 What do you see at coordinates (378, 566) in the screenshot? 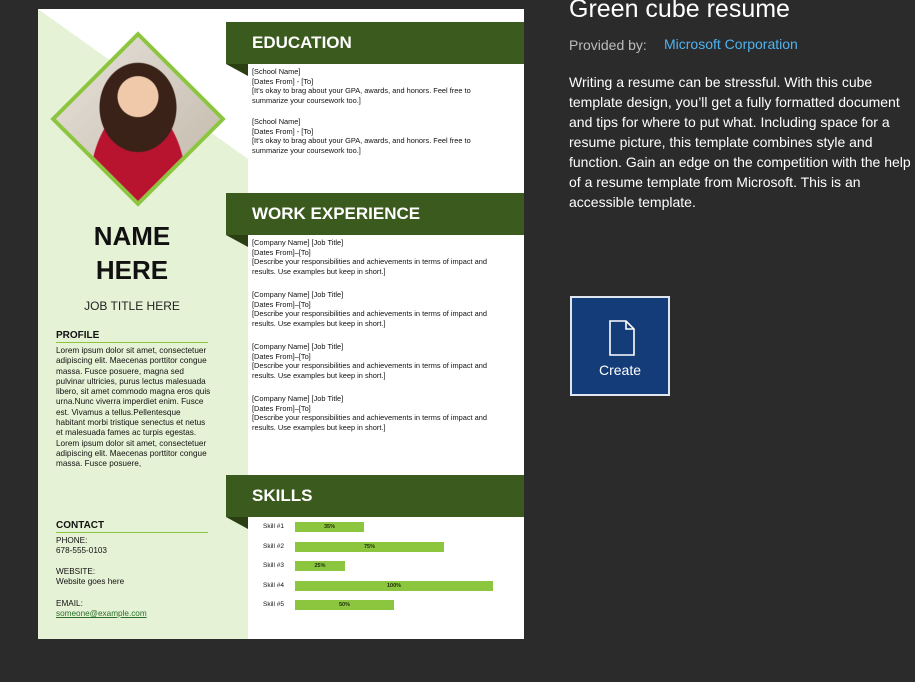
I see `skill-row: Skill #3 25%` at bounding box center [378, 566].